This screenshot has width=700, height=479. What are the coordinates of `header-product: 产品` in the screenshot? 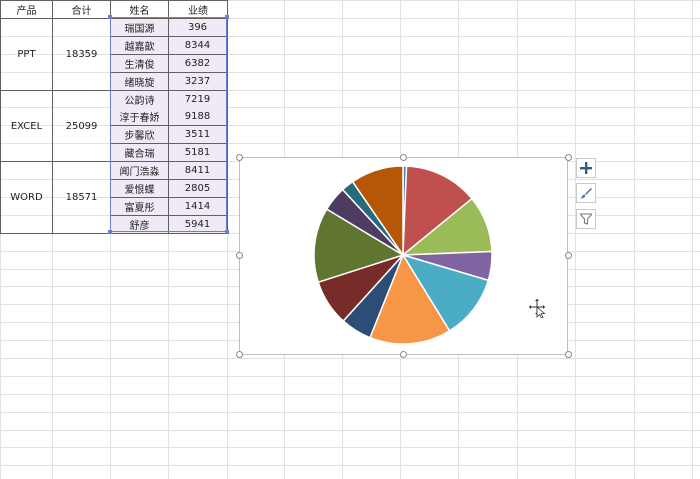 It's located at (26, 9).